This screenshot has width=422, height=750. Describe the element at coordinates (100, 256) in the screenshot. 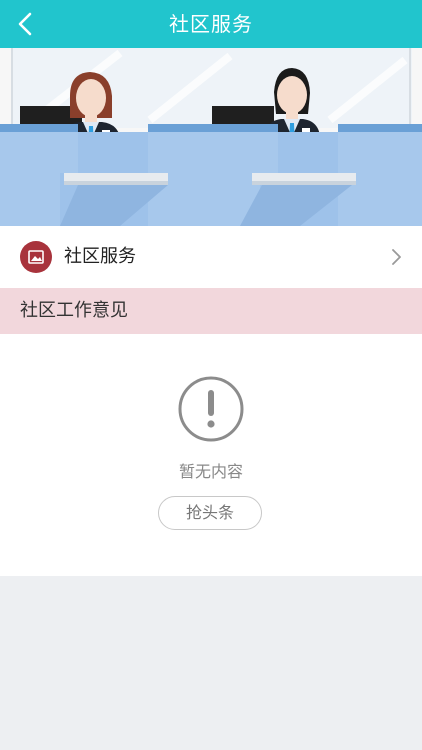

I see `community-service-label: 社区服务` at that location.